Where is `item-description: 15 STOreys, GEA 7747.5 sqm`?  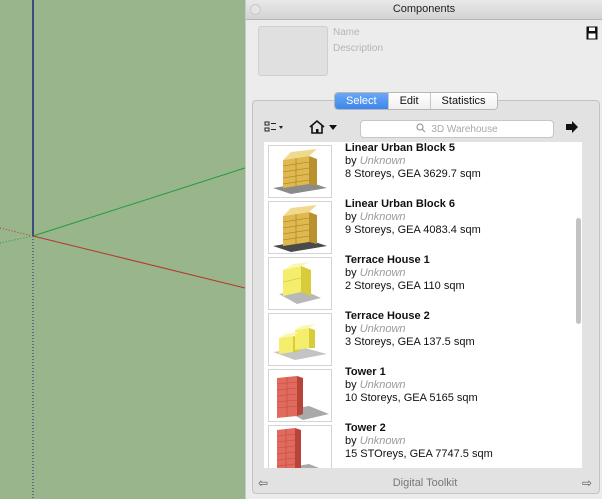 item-description: 15 STOreys, GEA 7747.5 sqm is located at coordinates (419, 454).